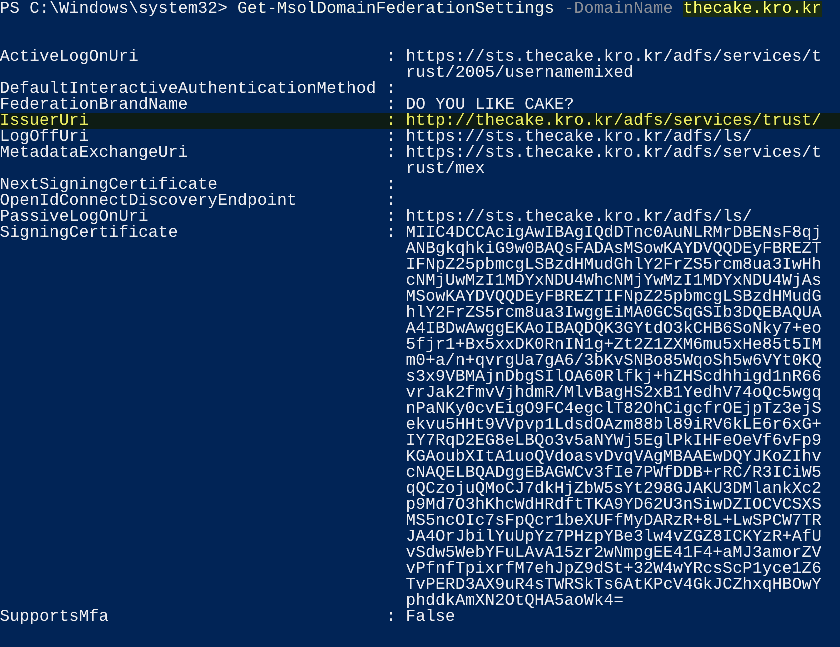 The image size is (840, 647). What do you see at coordinates (396, 9) in the screenshot?
I see `command-name: Get-MsolDomainFederationSettings` at bounding box center [396, 9].